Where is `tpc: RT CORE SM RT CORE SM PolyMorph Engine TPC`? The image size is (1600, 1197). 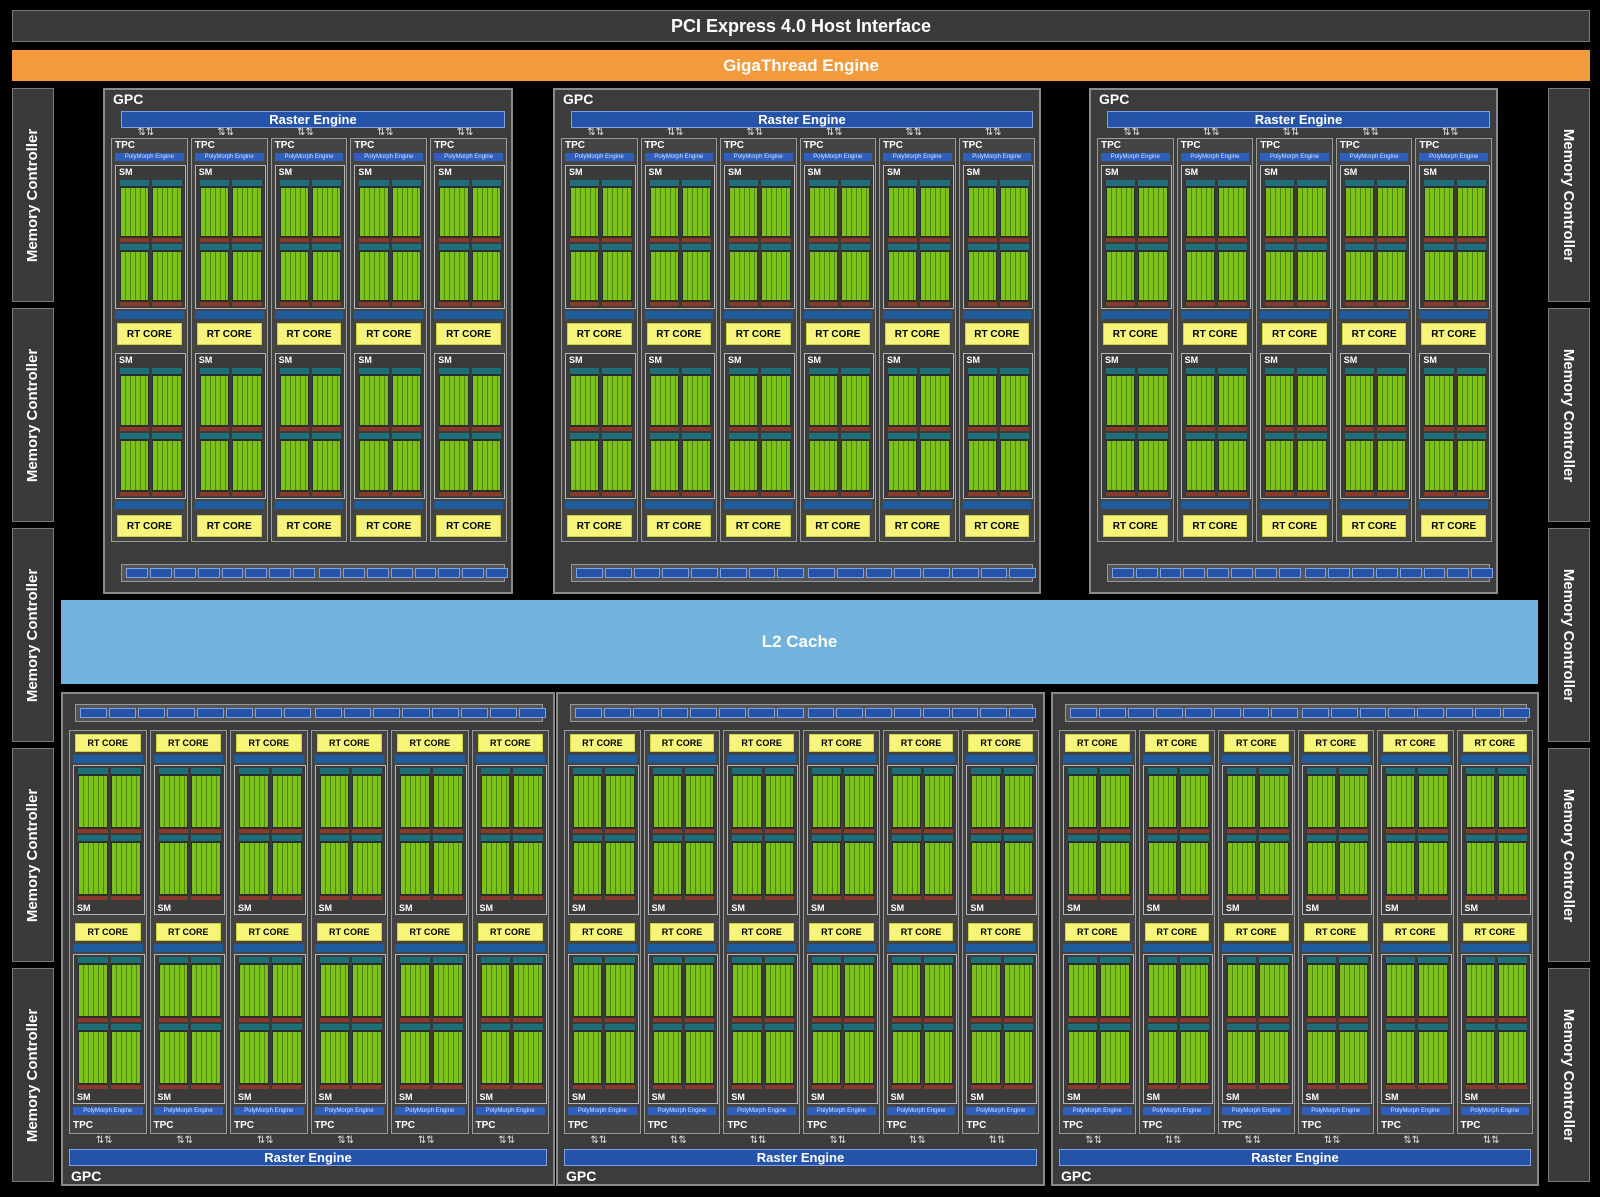 tpc: RT CORE SM RT CORE SM PolyMorph Engine TPC is located at coordinates (921, 932).